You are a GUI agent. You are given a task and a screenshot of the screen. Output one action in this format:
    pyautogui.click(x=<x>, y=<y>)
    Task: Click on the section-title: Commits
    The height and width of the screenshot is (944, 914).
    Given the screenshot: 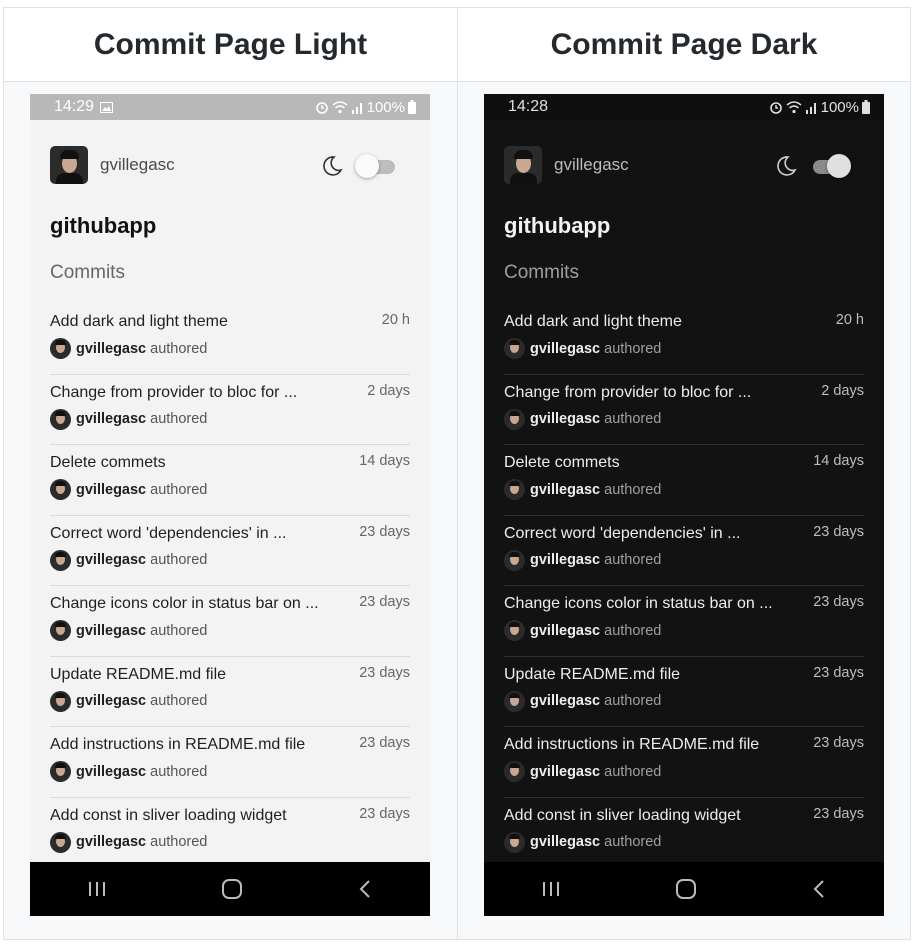 What is the action you would take?
    pyautogui.click(x=87, y=272)
    